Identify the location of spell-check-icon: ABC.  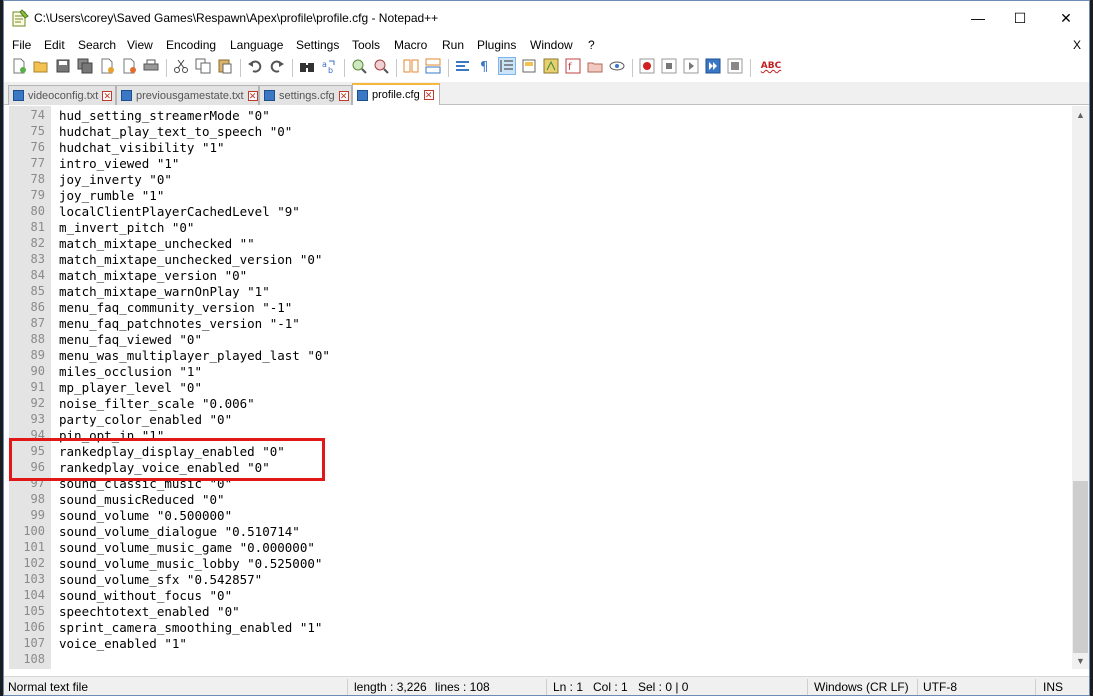
(771, 66).